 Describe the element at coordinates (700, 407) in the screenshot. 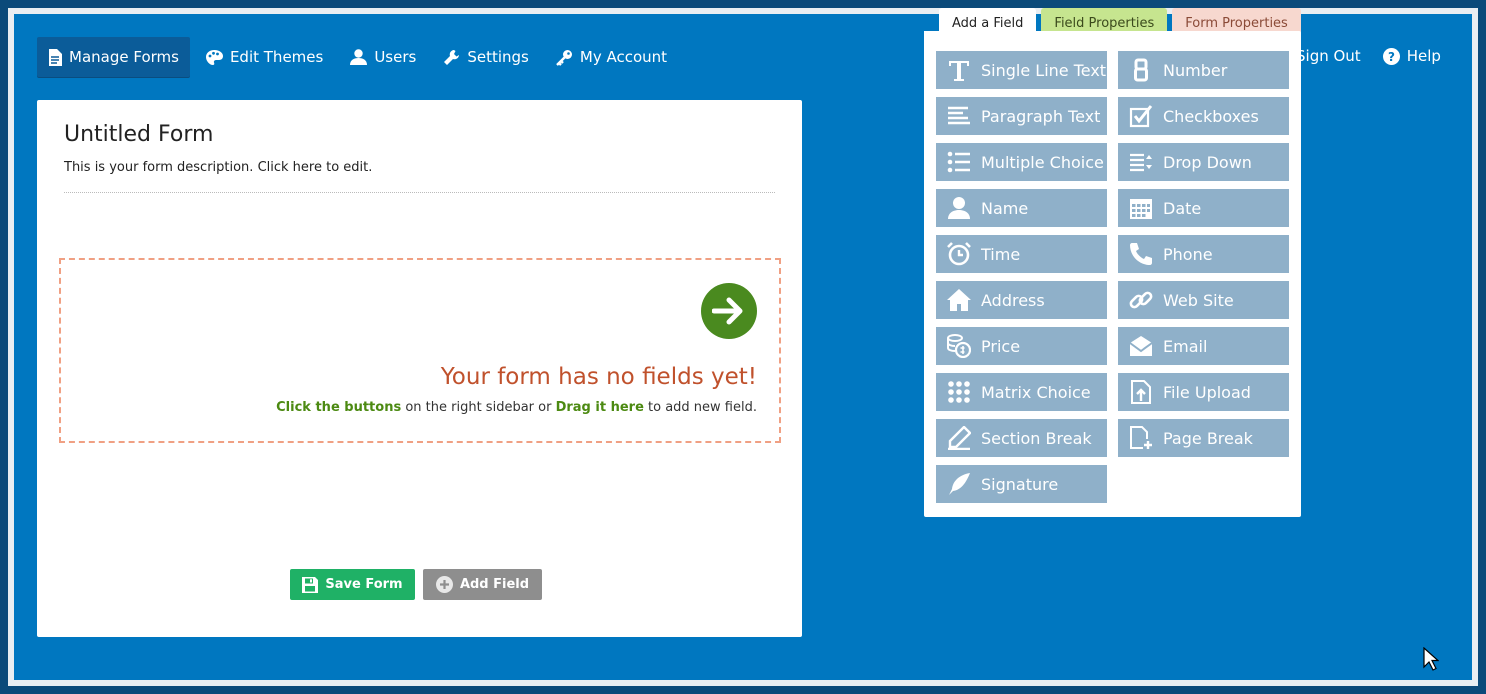

I see `hint-end: to add new field.` at that location.